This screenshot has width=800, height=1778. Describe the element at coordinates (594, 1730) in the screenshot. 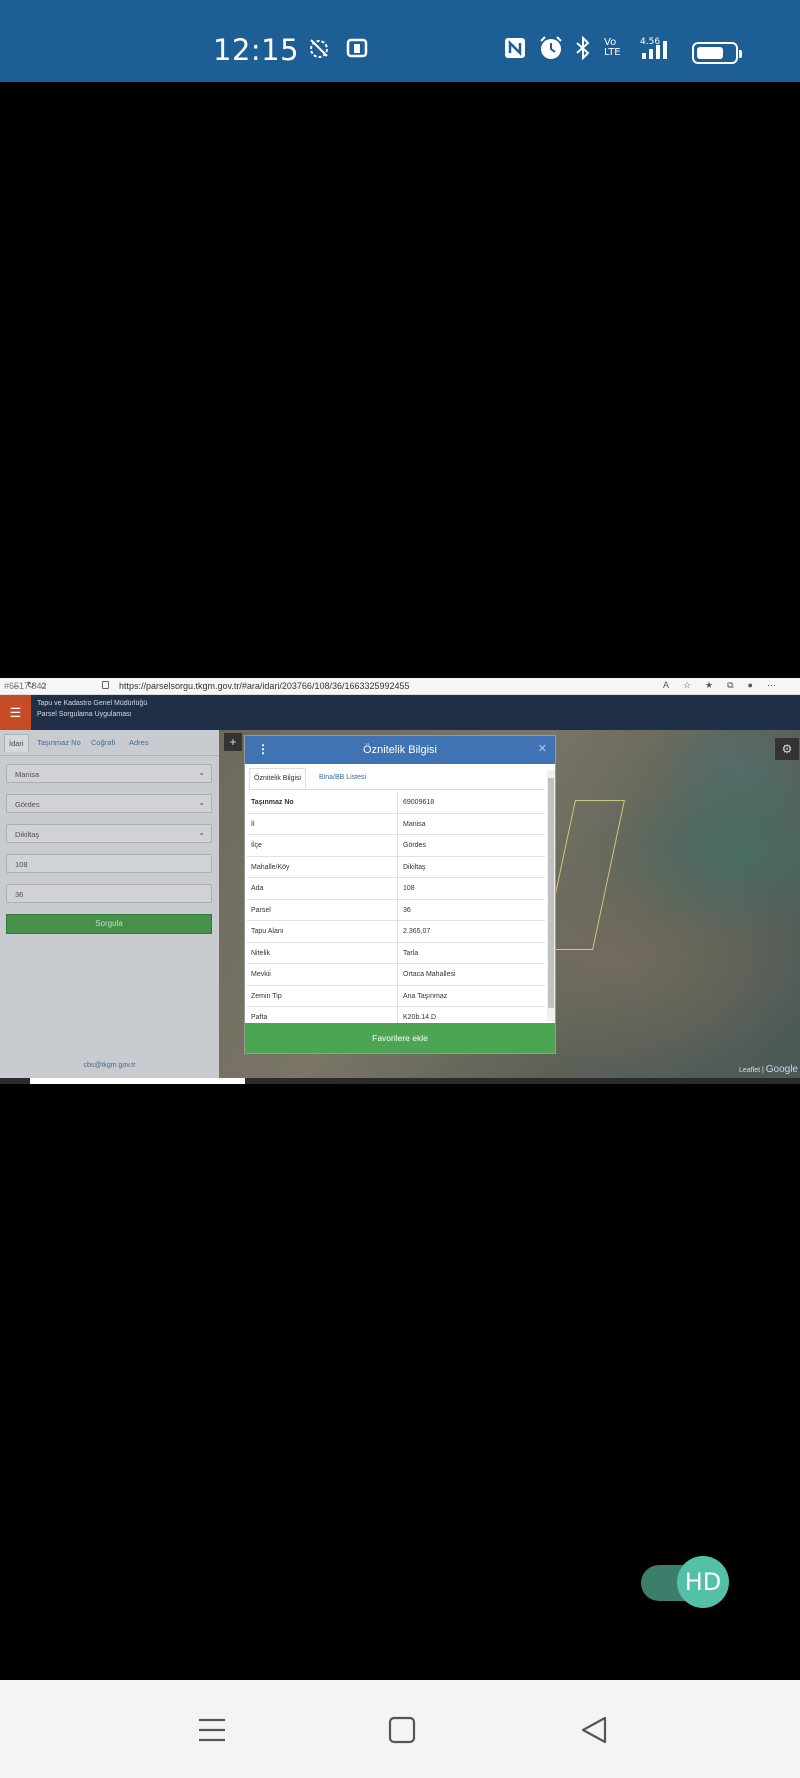

I see `back-button` at that location.